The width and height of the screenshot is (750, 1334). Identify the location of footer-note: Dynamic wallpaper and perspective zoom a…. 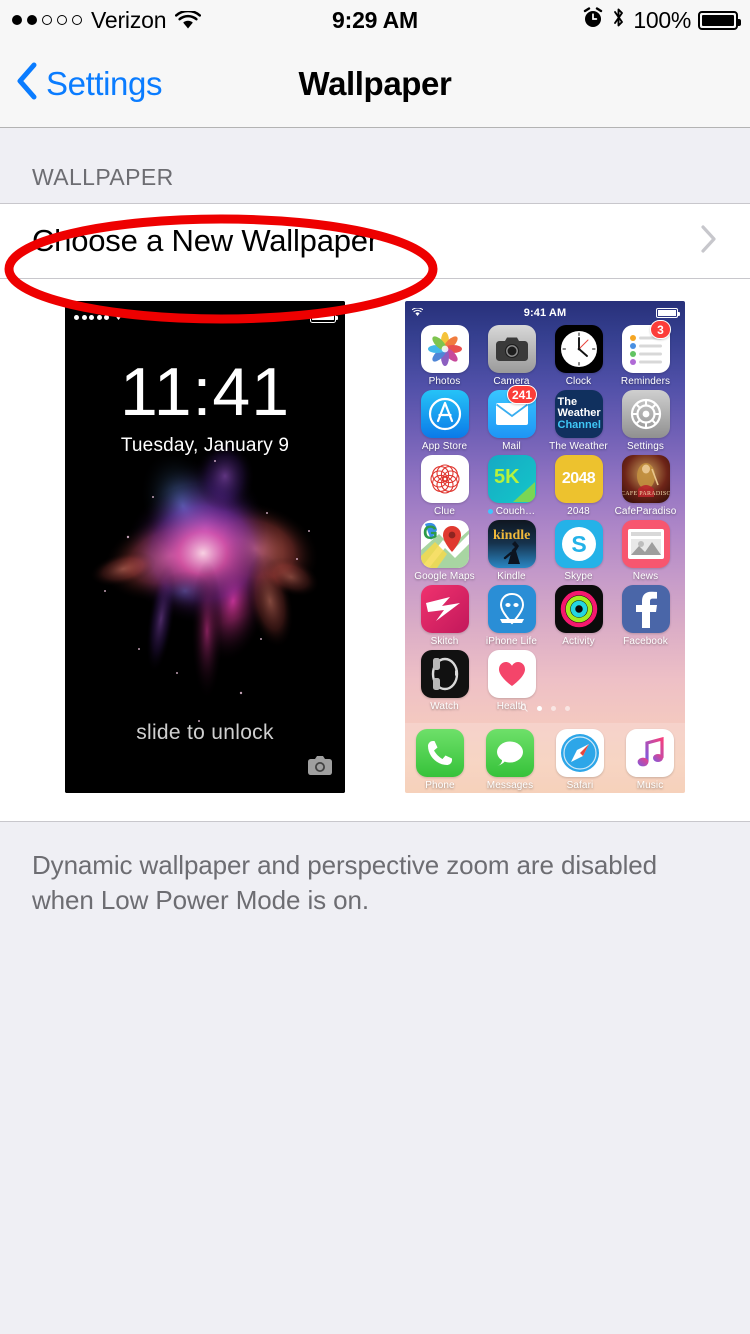
(375, 869).